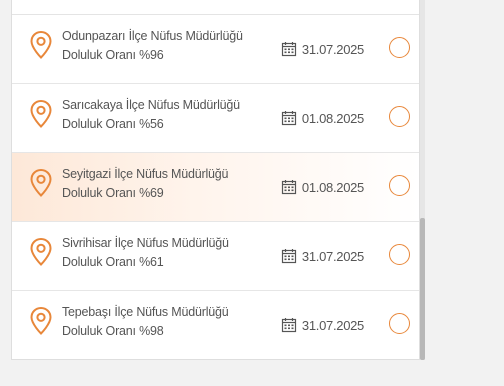  Describe the element at coordinates (113, 124) in the screenshot. I see `occupancy-rate: Doluluk Oranı %56` at that location.